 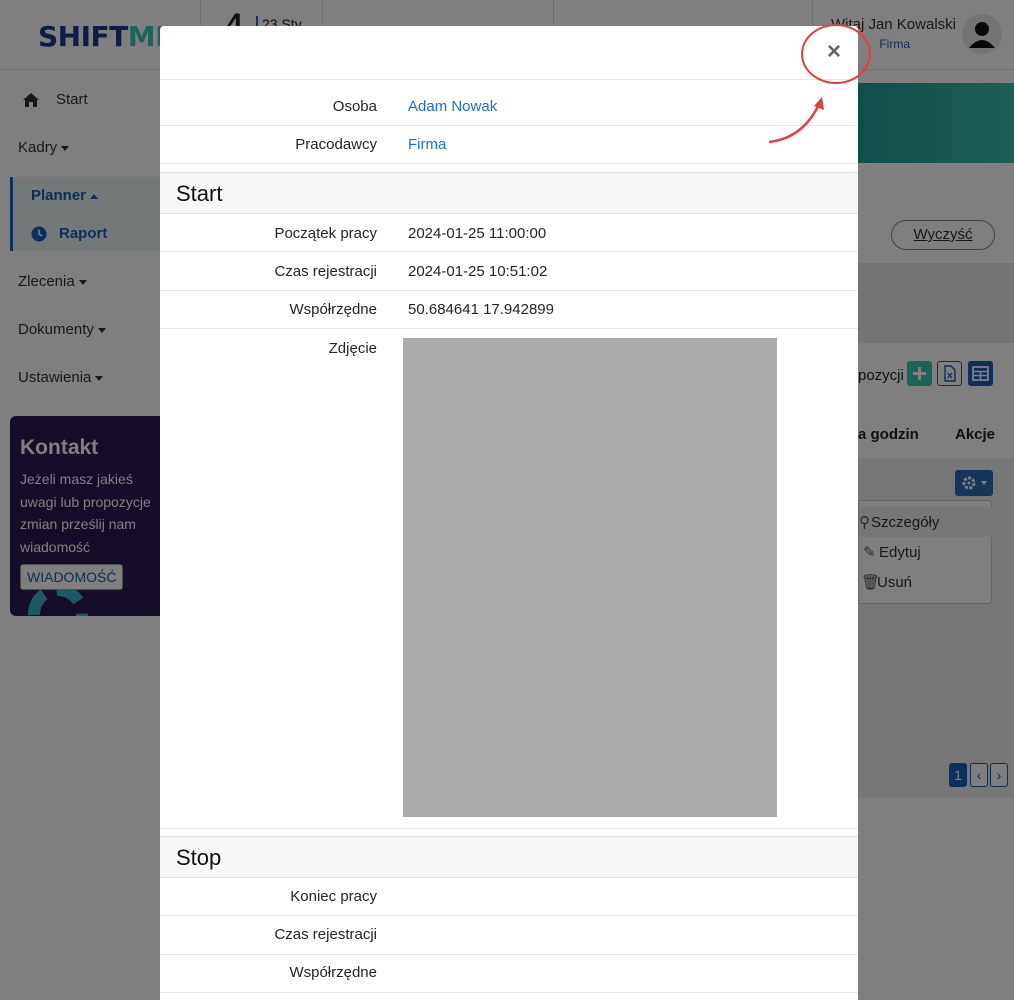 I want to click on detail-row-stop-work: Koniec pracy, so click(x=509, y=897).